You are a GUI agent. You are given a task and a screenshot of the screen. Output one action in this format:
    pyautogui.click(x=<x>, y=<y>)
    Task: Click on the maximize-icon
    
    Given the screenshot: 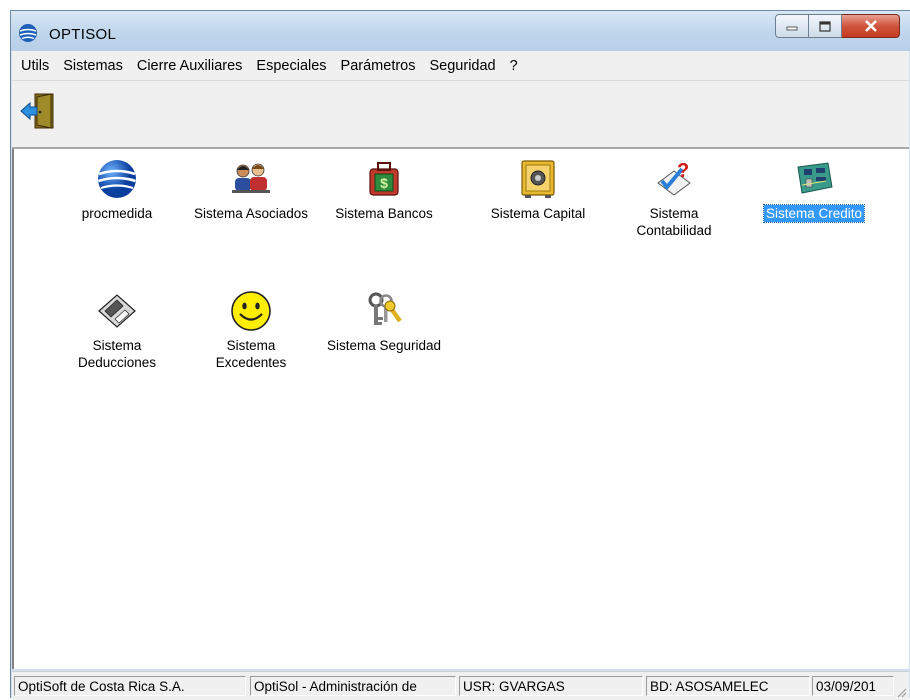 What is the action you would take?
    pyautogui.click(x=825, y=26)
    